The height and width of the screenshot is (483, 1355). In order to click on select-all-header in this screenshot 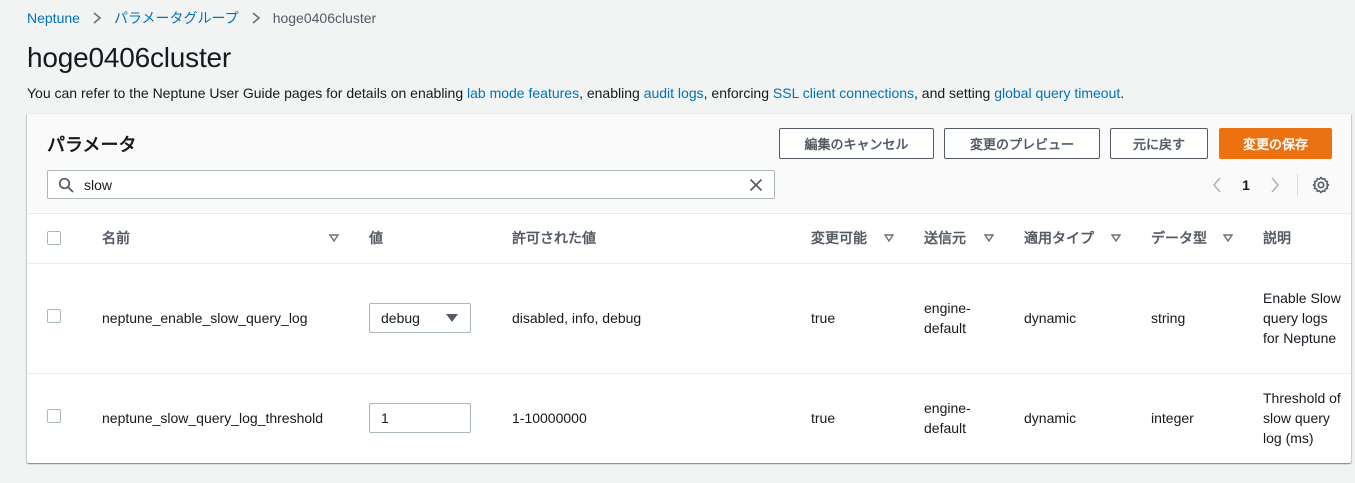, I will do `click(54, 239)`.